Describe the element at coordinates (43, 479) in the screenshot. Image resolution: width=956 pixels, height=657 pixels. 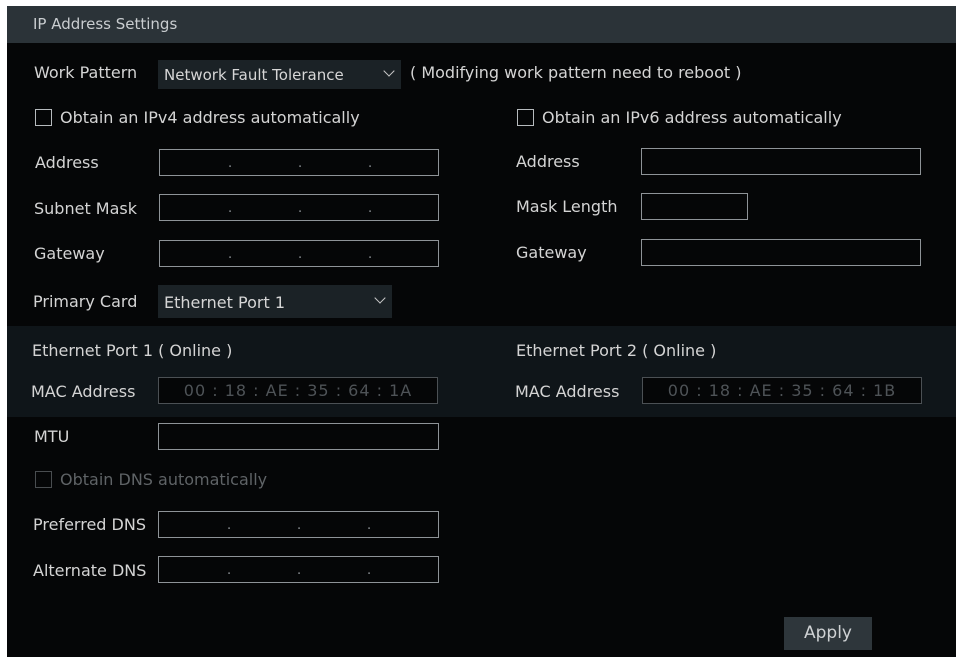
I see `dns-auto-checkbox` at that location.